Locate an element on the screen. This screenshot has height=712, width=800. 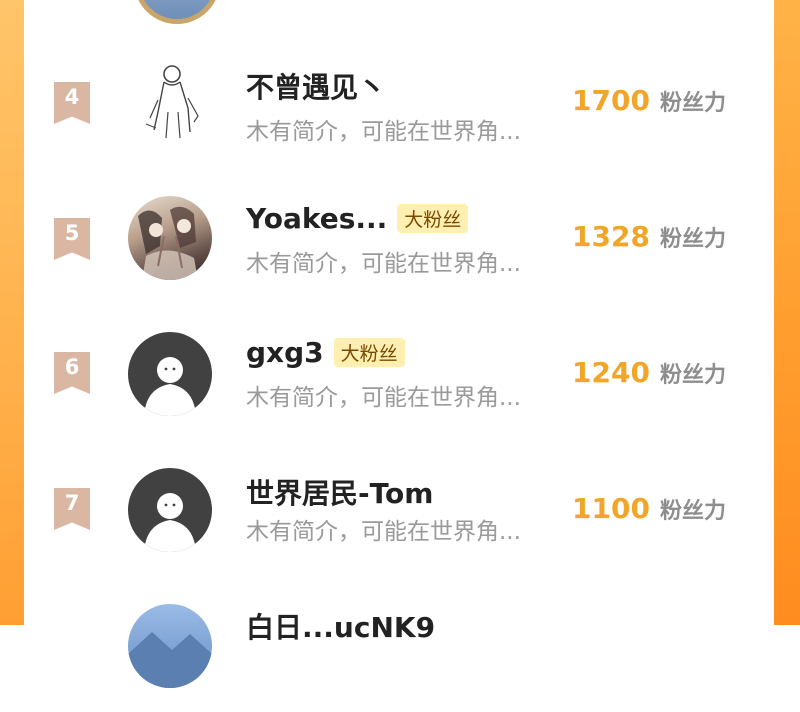
rank-badge: 7 is located at coordinates (72, 509).